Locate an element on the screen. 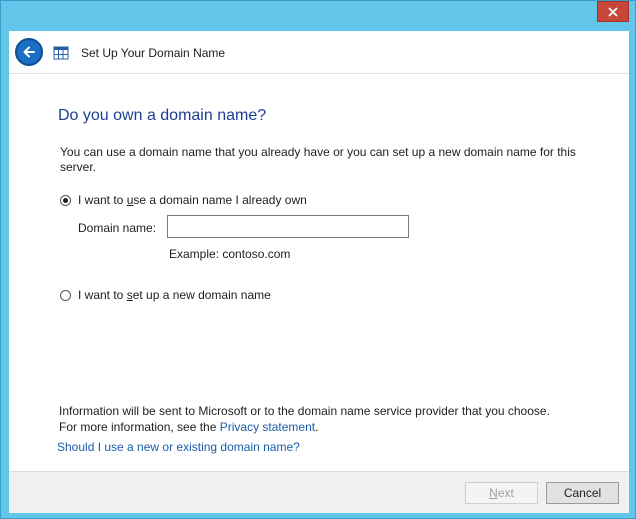  page-heading: Do you own a domain name? is located at coordinates (162, 115).